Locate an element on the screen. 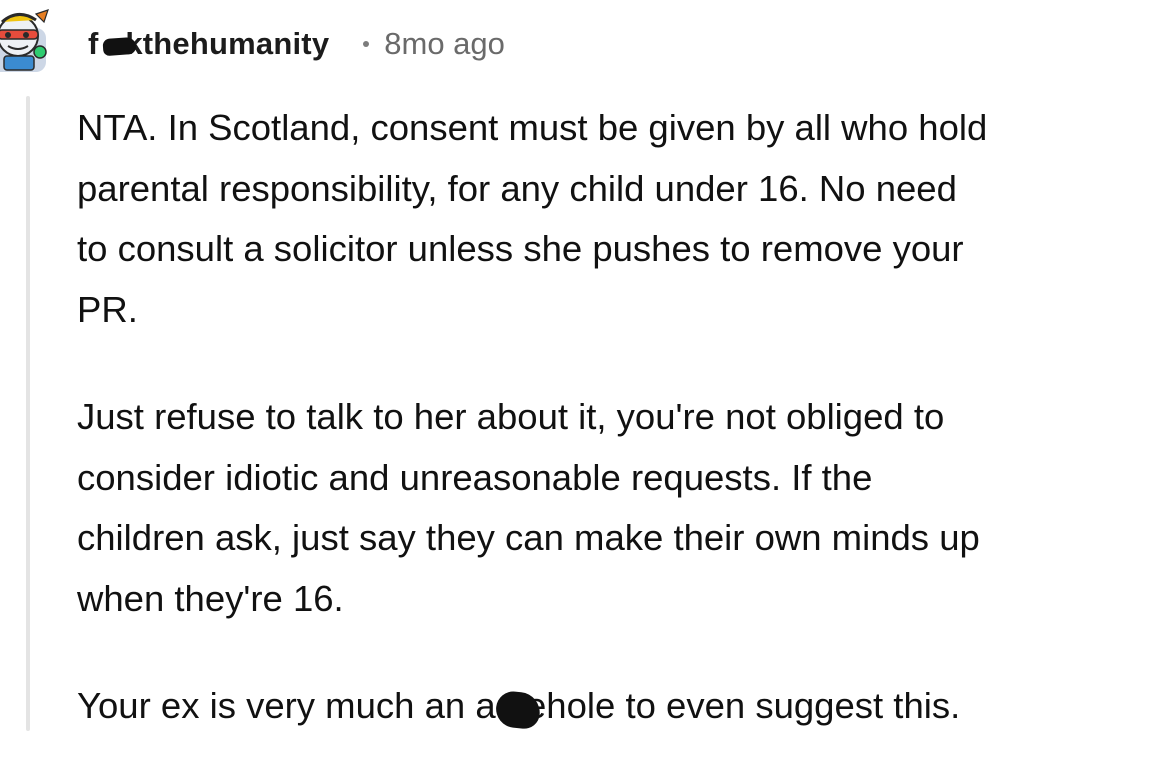  comment-header: f kthehumanity 8mo ago is located at coordinates (296, 44).